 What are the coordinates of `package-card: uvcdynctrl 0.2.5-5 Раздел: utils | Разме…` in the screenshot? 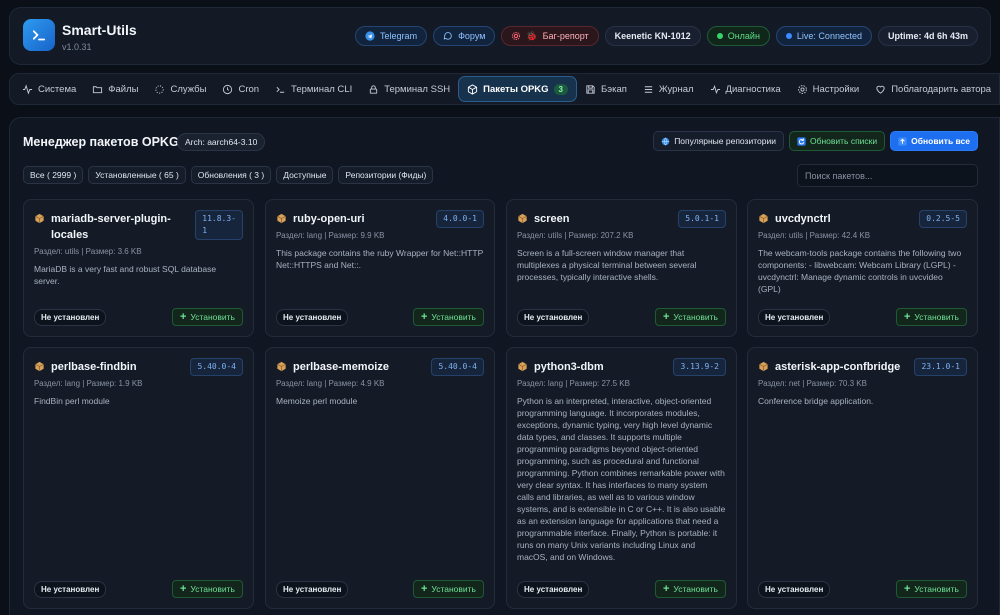 It's located at (862, 268).